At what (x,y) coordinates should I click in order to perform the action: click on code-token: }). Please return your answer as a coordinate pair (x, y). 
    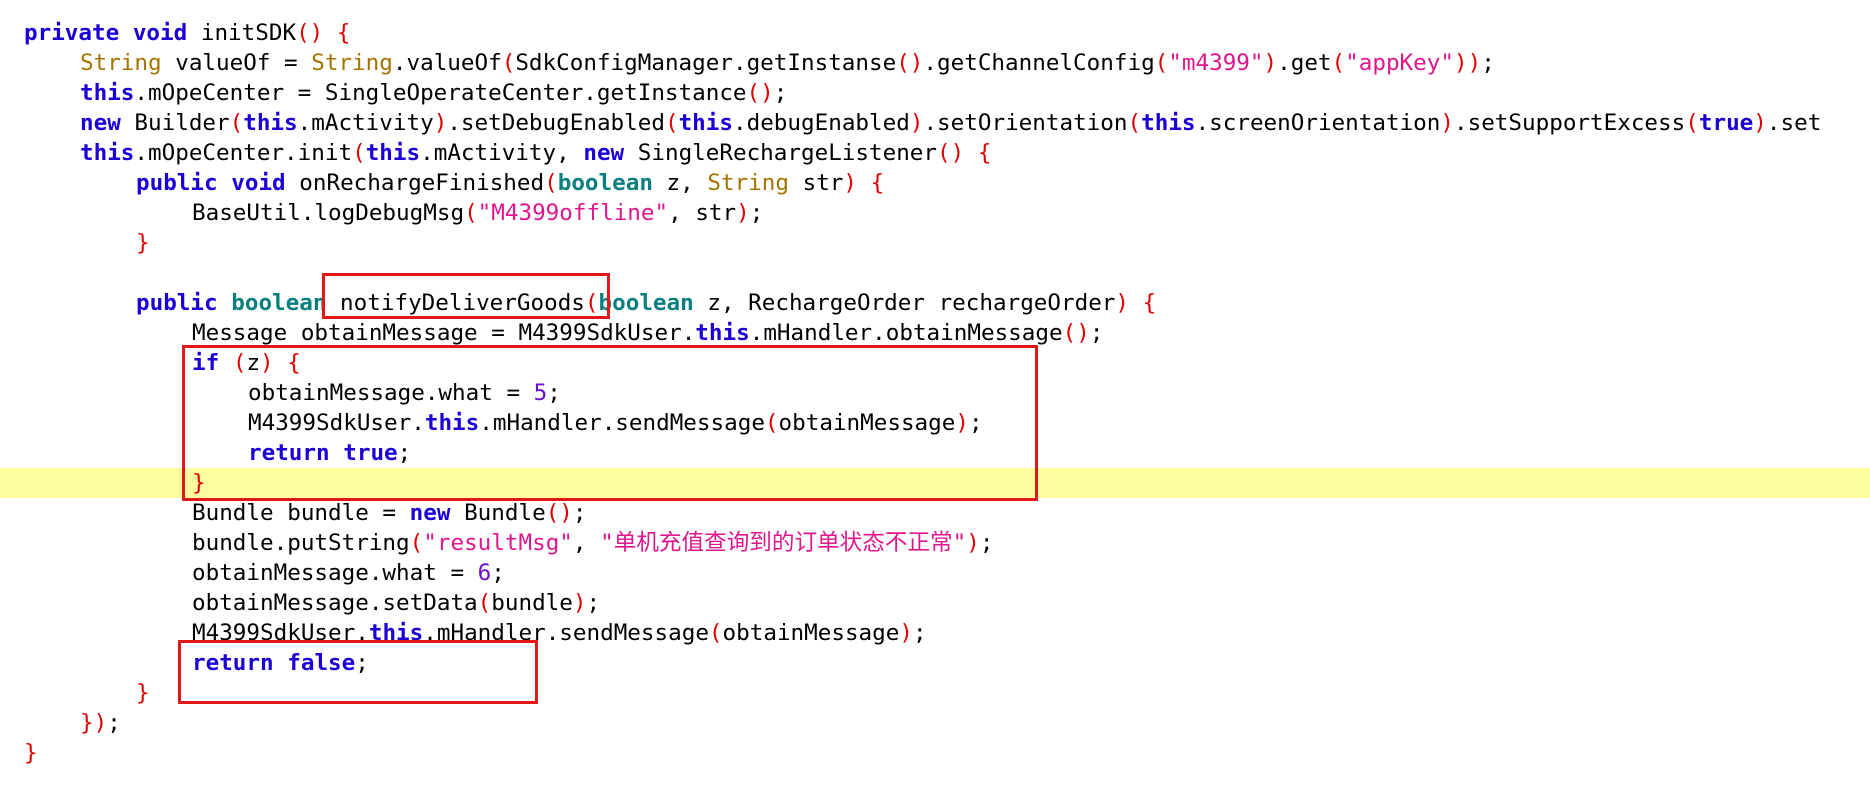
    Looking at the image, I should click on (94, 723).